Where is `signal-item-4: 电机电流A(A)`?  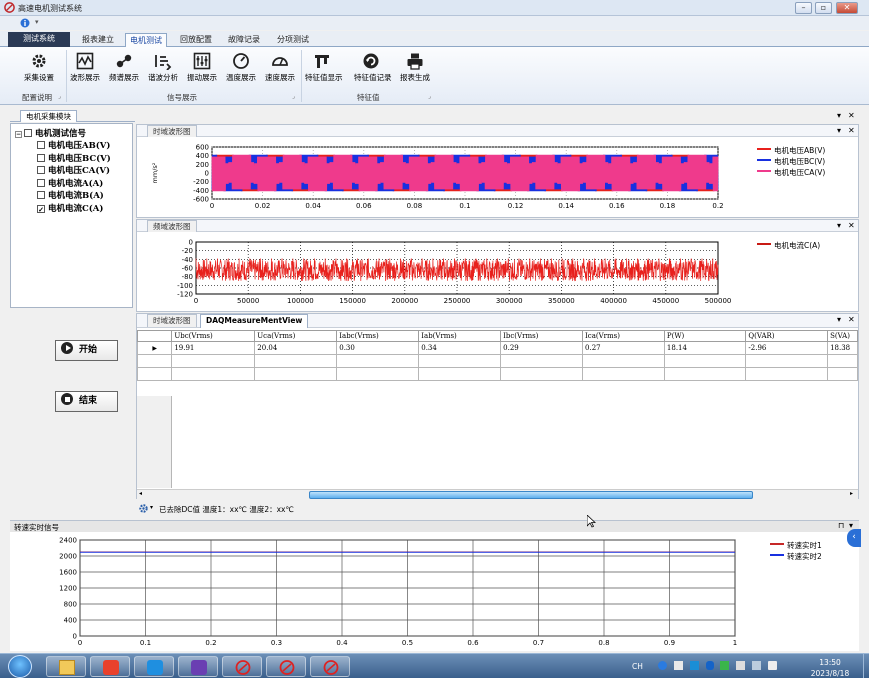
signal-item-4: 电机电流A(A) is located at coordinates (70, 183).